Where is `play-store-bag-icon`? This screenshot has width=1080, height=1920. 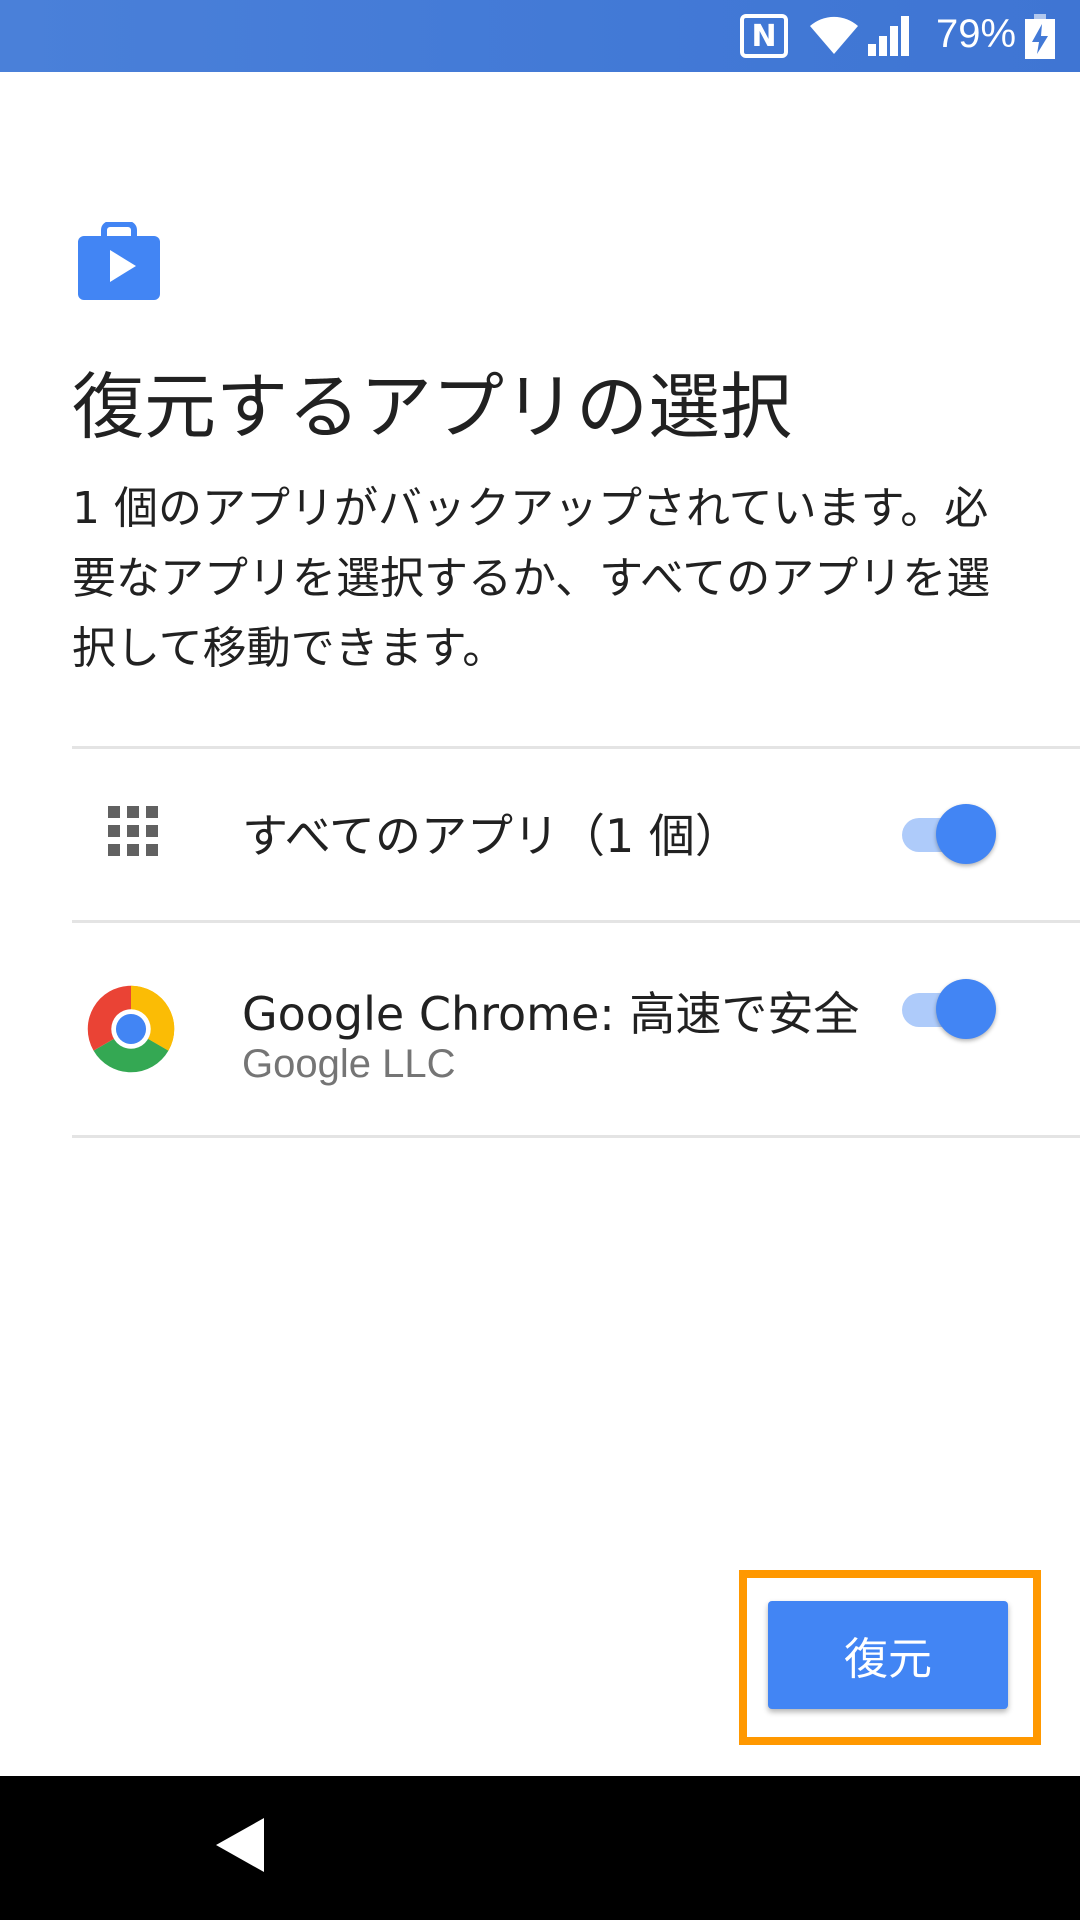 play-store-bag-icon is located at coordinates (119, 261).